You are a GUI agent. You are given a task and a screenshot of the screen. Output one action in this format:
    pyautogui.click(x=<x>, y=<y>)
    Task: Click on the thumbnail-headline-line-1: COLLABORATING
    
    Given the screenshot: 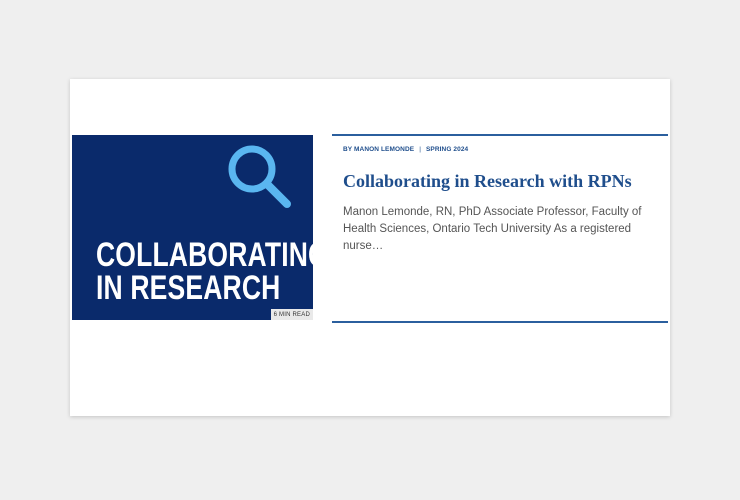 What is the action you would take?
    pyautogui.click(x=204, y=255)
    